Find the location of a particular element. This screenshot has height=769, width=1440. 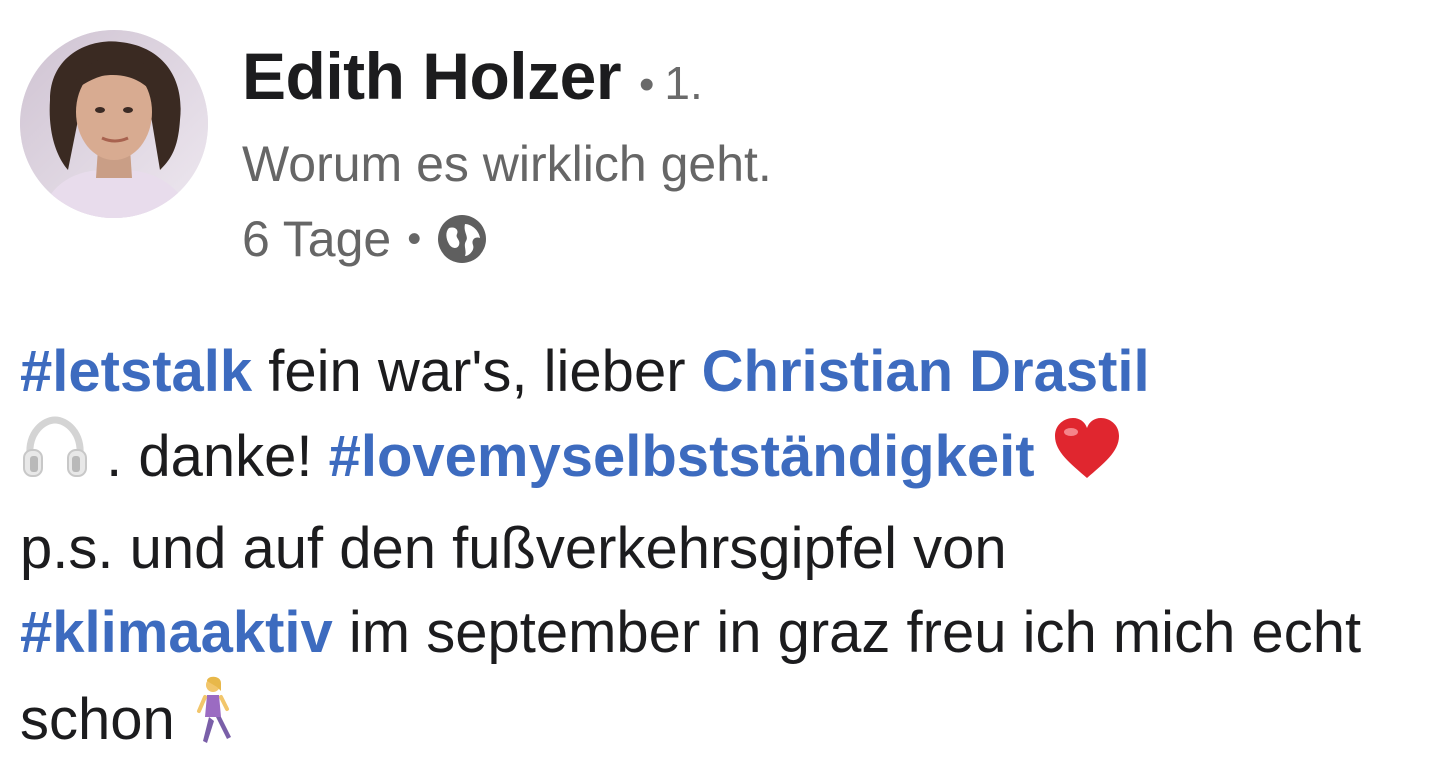

author-avatar is located at coordinates (114, 124).